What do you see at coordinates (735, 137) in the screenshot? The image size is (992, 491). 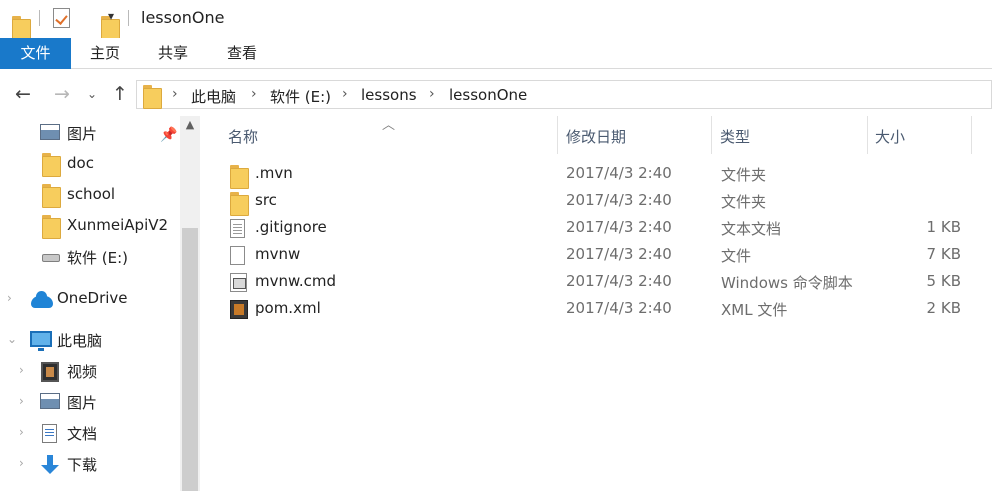 I see `column-label: 类型` at bounding box center [735, 137].